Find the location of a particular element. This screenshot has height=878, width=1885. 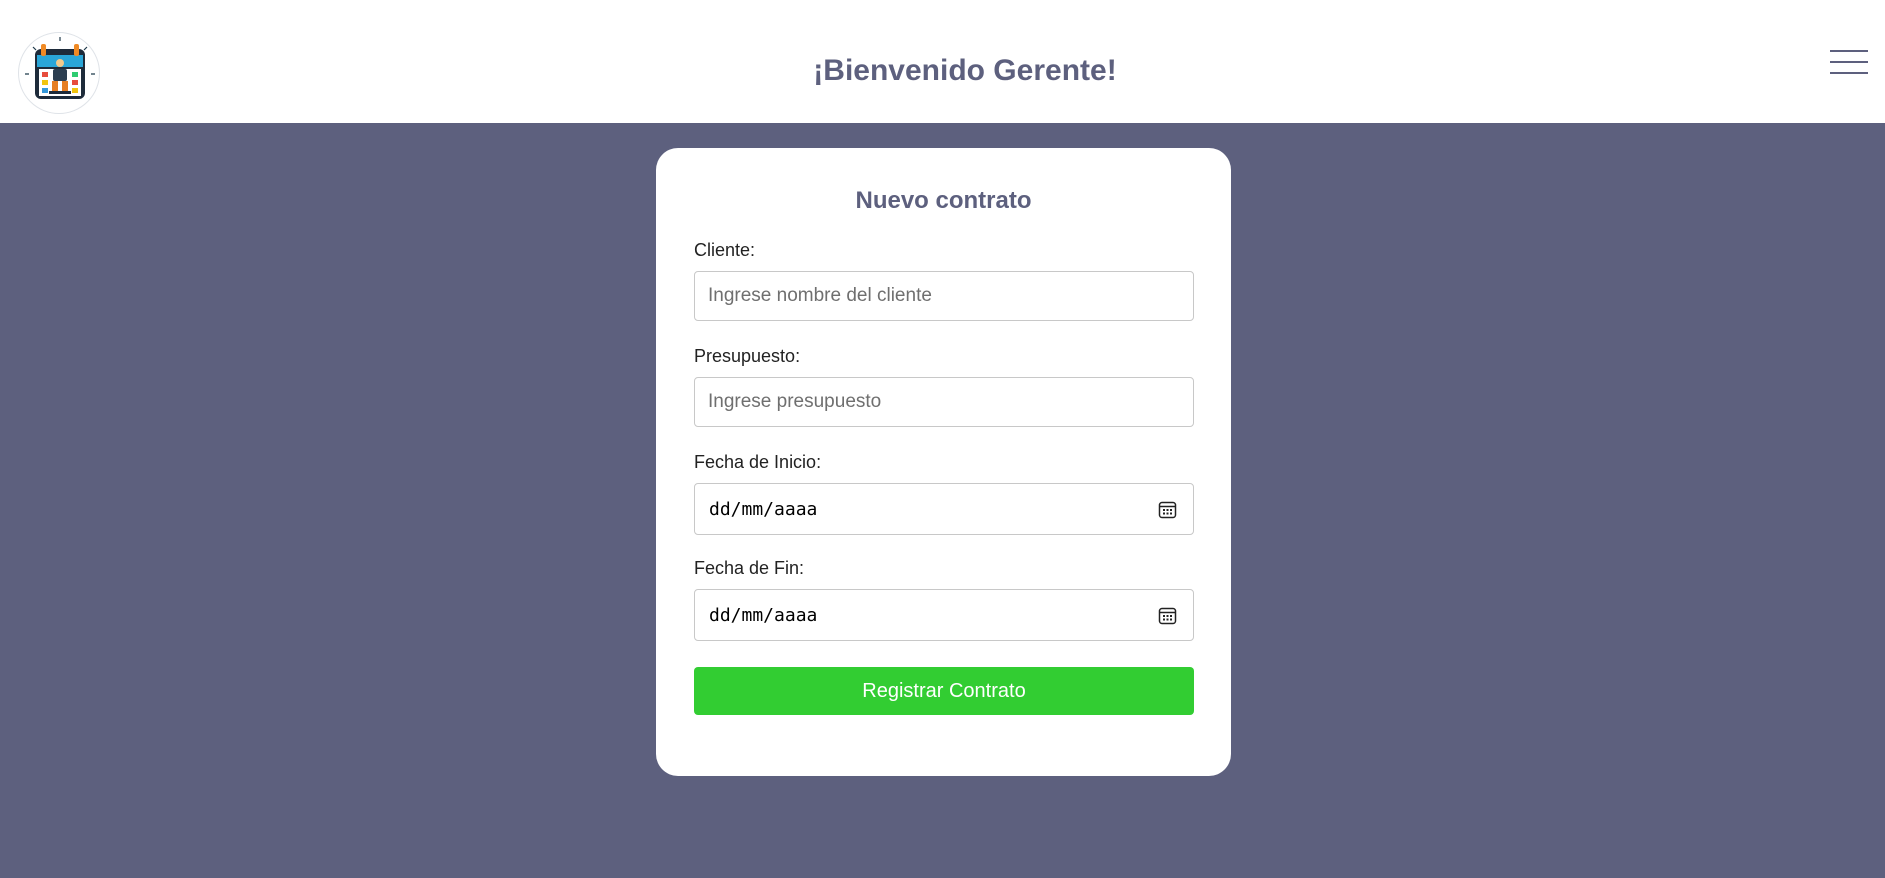

registrar-contrato-button: Registrar Contrato is located at coordinates (944, 691).